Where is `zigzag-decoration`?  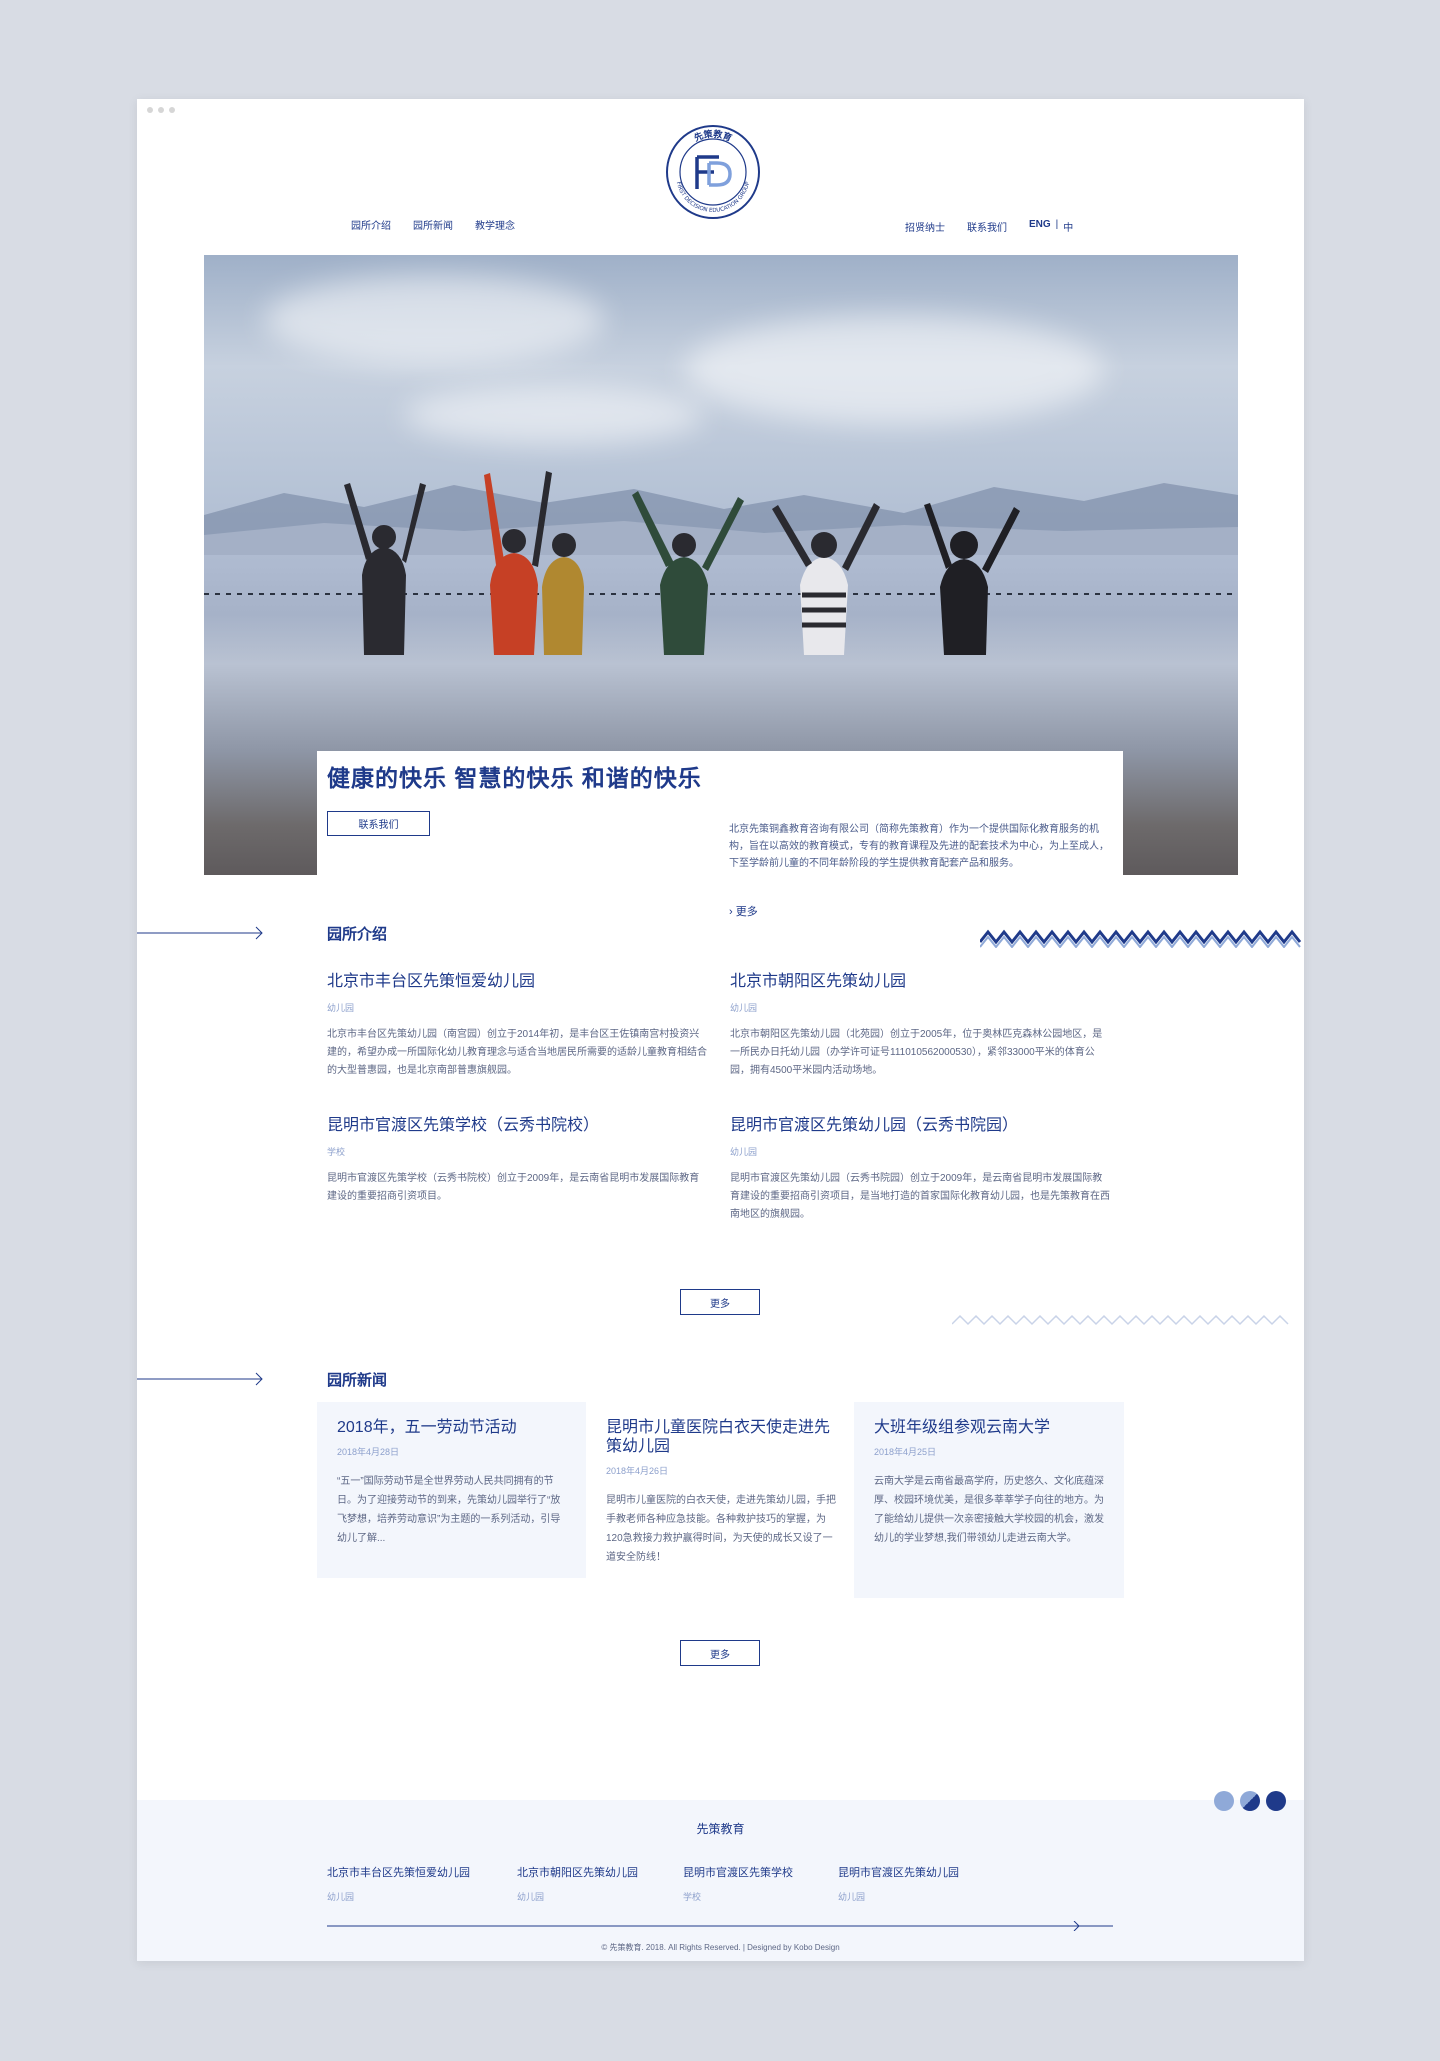
zigzag-decoration is located at coordinates (1141, 938).